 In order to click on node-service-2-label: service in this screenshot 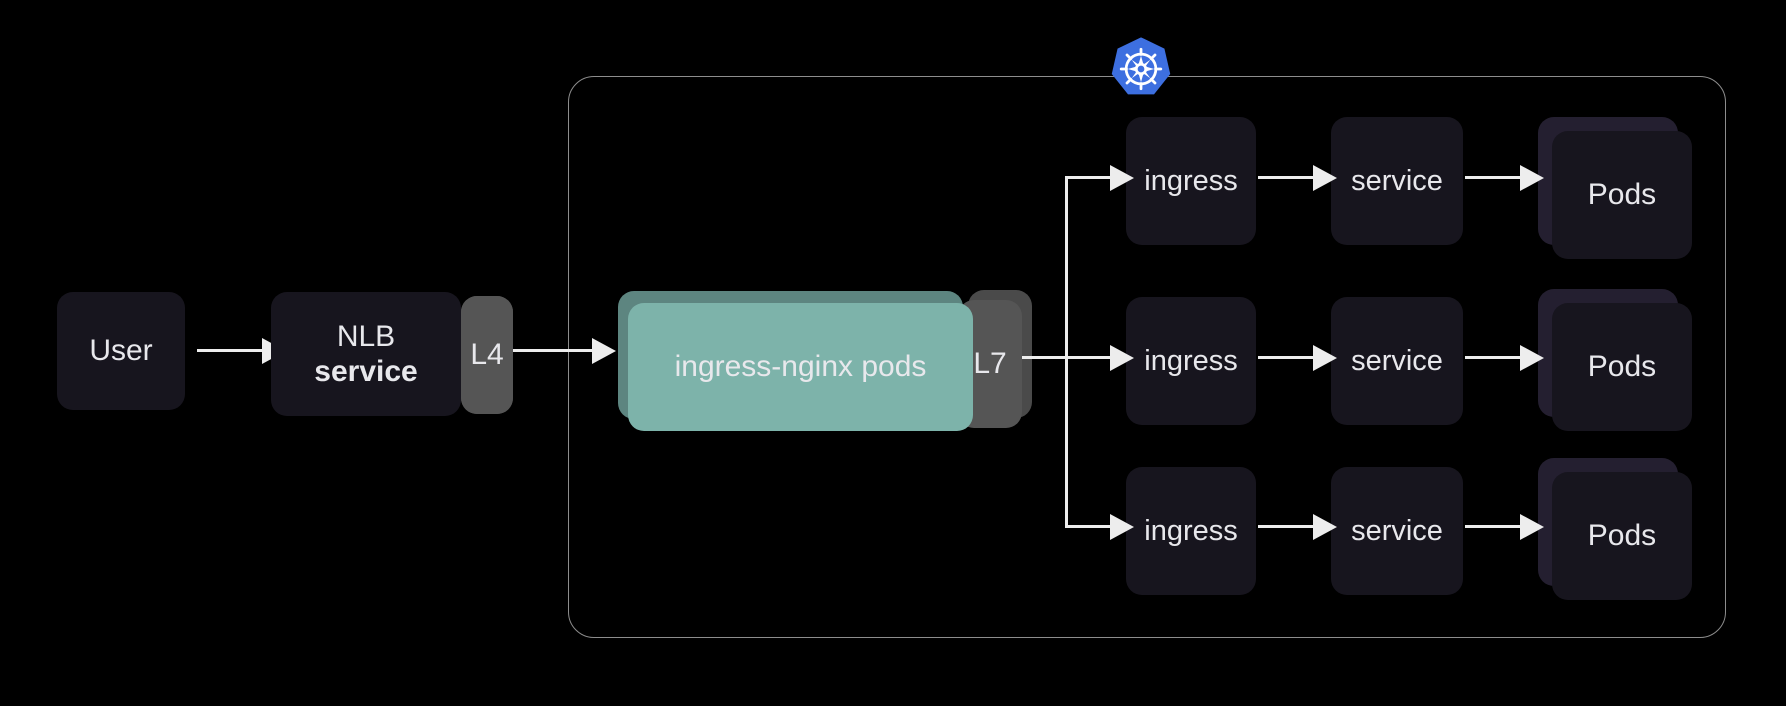, I will do `click(1397, 360)`.